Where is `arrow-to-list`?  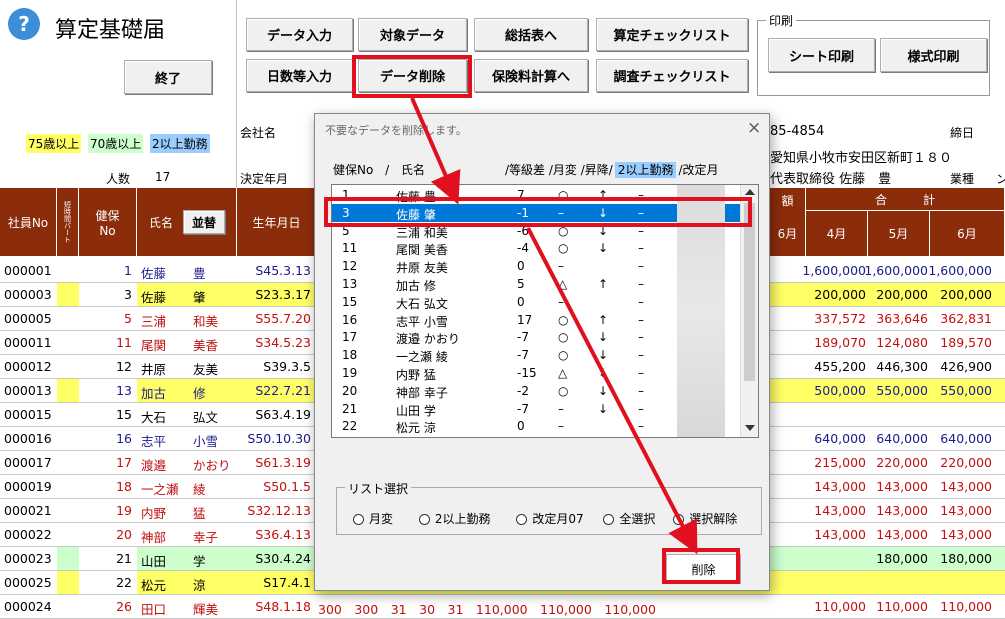
arrow-to-list is located at coordinates (435, 151).